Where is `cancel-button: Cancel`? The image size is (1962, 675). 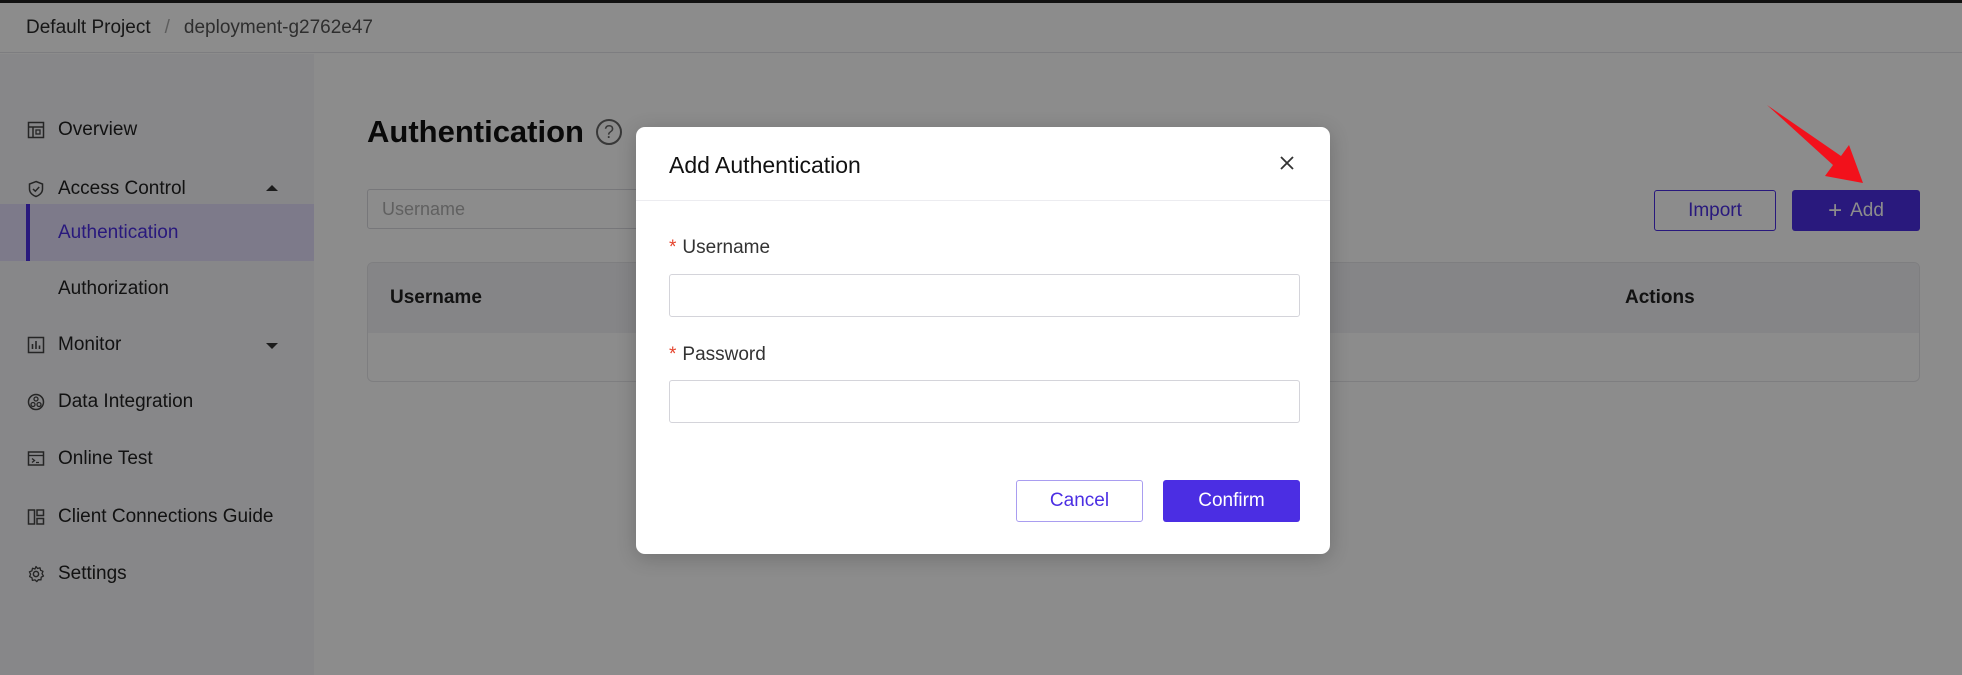
cancel-button: Cancel is located at coordinates (1079, 501).